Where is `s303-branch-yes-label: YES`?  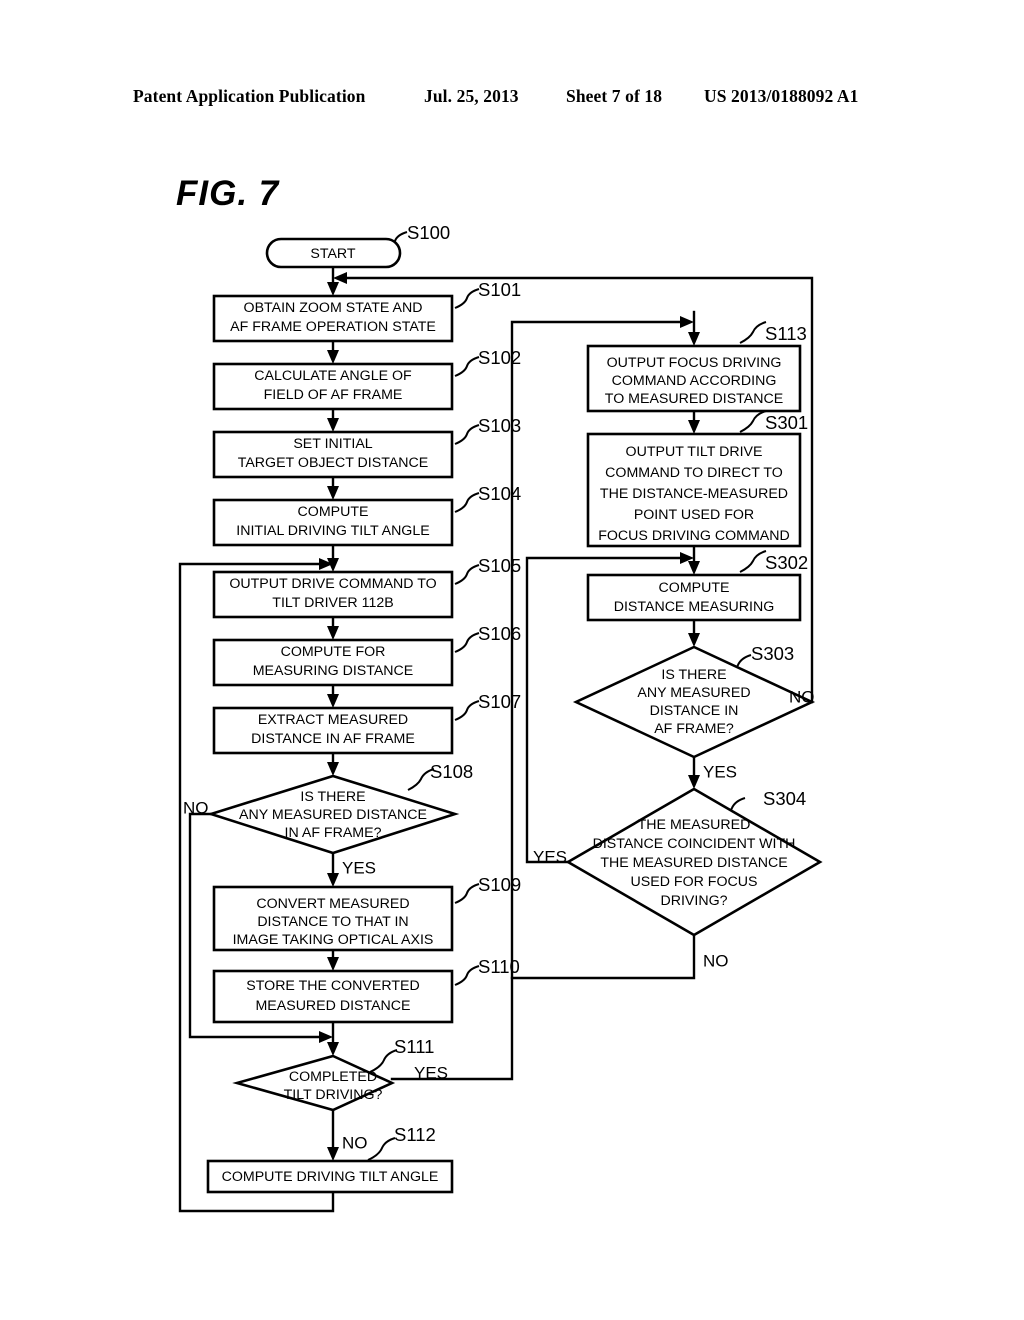
s303-branch-yes-label: YES is located at coordinates (720, 771).